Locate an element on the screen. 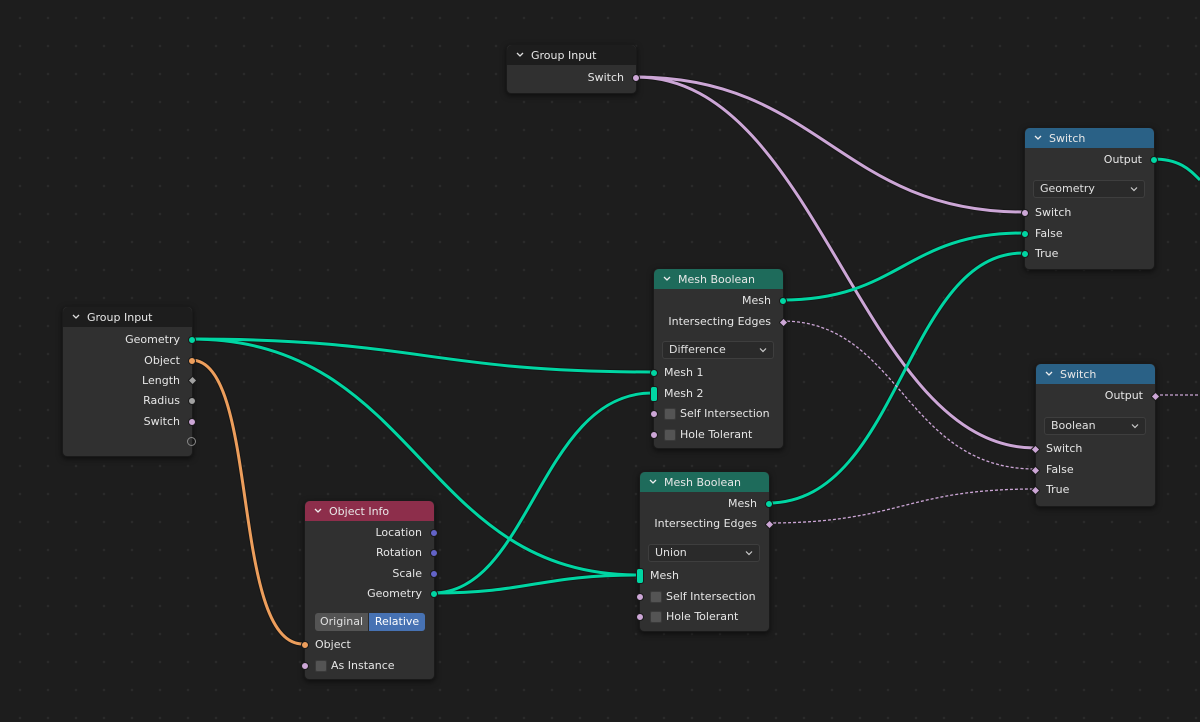 Image resolution: width=1200 pixels, height=722 pixels. transform-space-toggle: Original Relative is located at coordinates (370, 622).